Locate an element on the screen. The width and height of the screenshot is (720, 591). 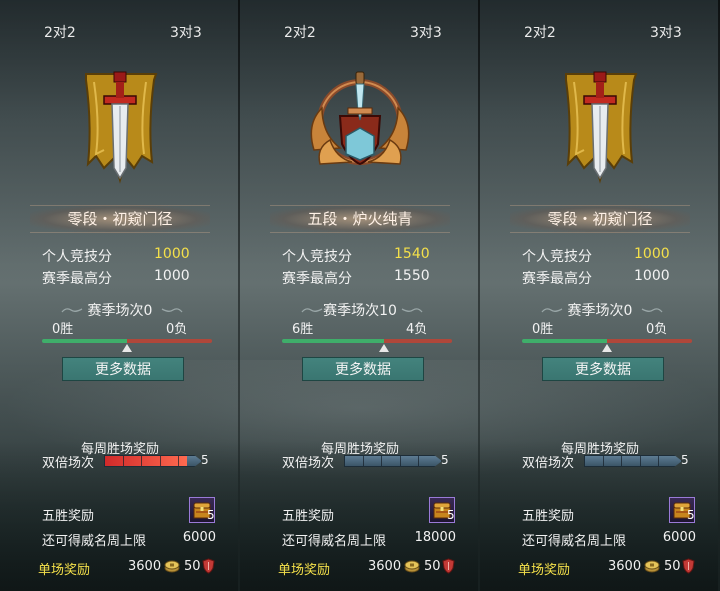
wins-count: 6胜 is located at coordinates (303, 329).